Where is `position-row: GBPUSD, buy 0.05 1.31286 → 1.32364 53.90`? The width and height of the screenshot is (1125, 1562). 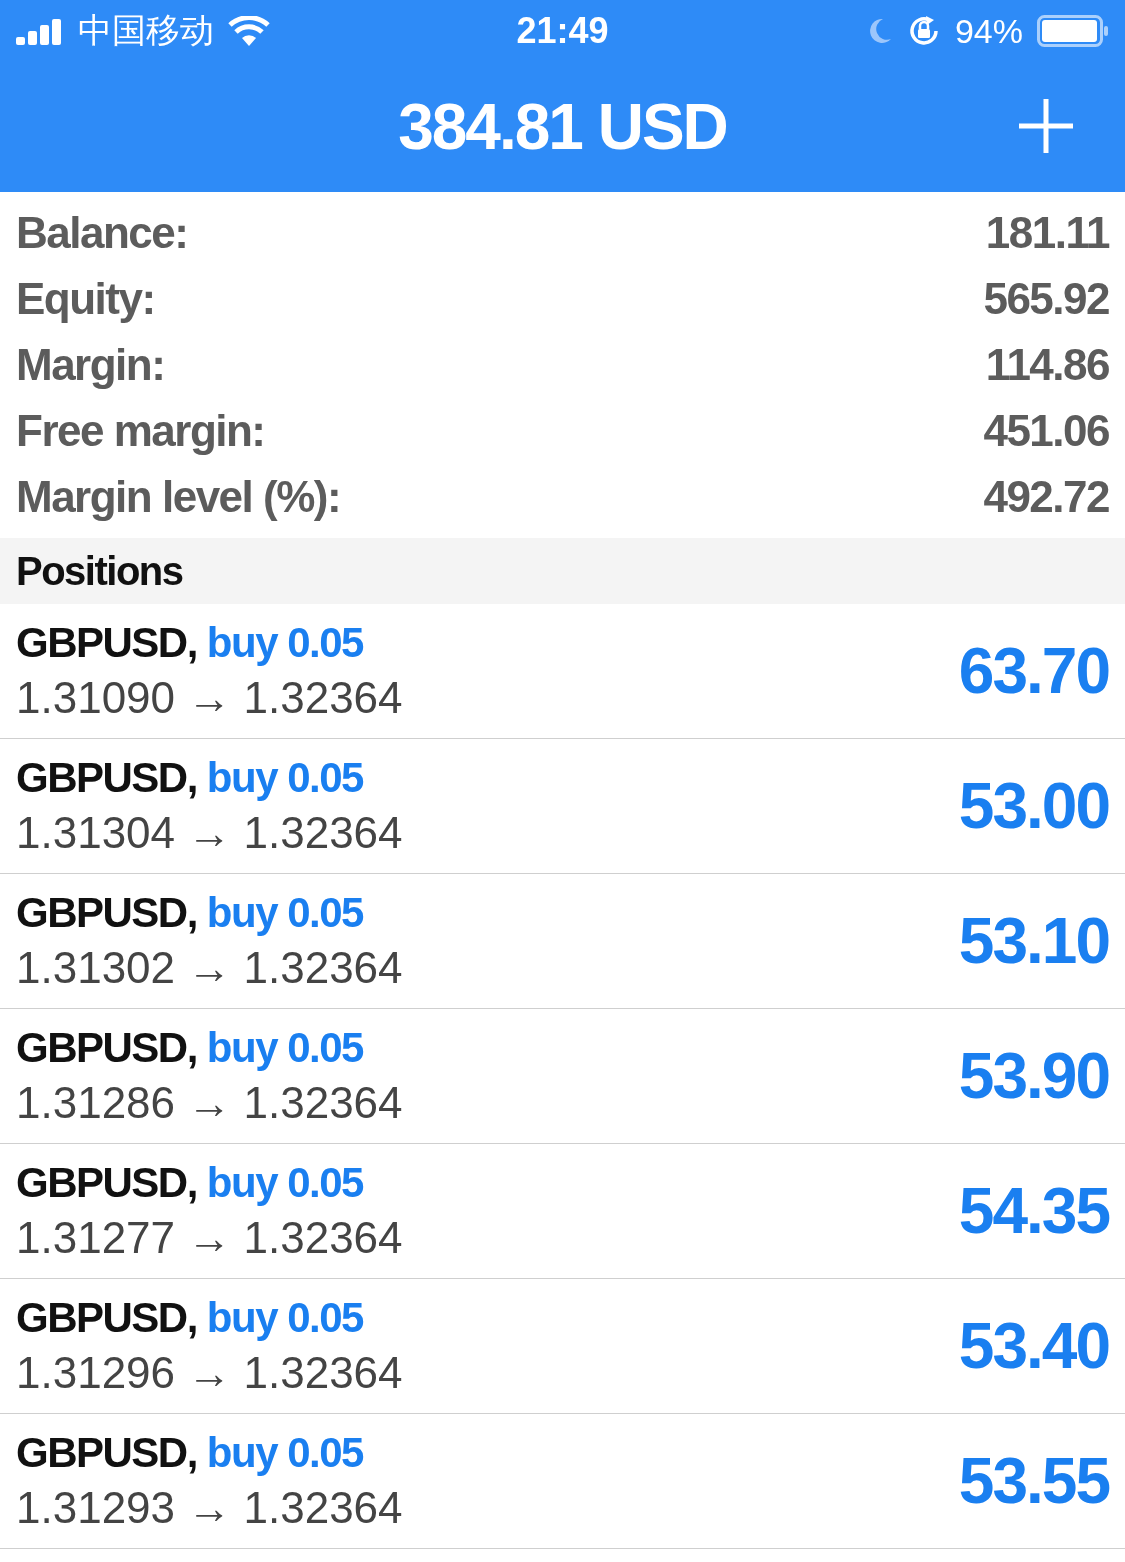 position-row: GBPUSD, buy 0.05 1.31286 → 1.32364 53.90 is located at coordinates (562, 1076).